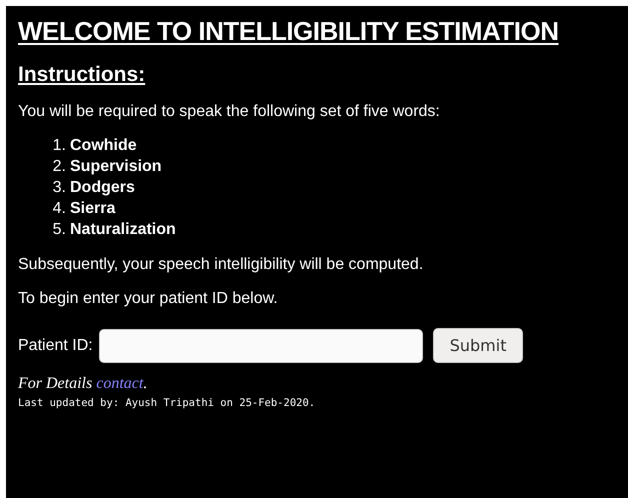 This screenshot has height=498, width=628. What do you see at coordinates (59, 209) in the screenshot?
I see `list-number: 4.` at bounding box center [59, 209].